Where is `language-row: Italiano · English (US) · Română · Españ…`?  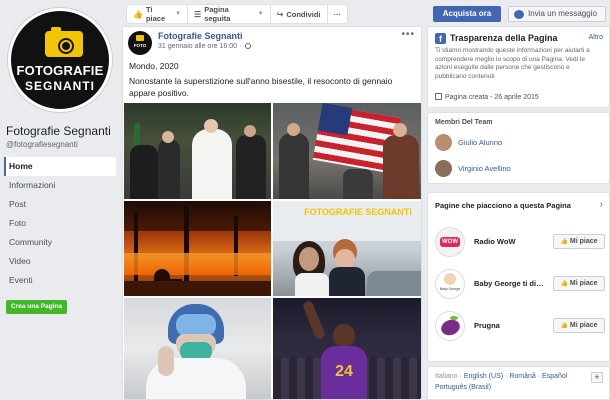
language-row: Italiano · English (US) · Română · Españ… is located at coordinates (501, 376).